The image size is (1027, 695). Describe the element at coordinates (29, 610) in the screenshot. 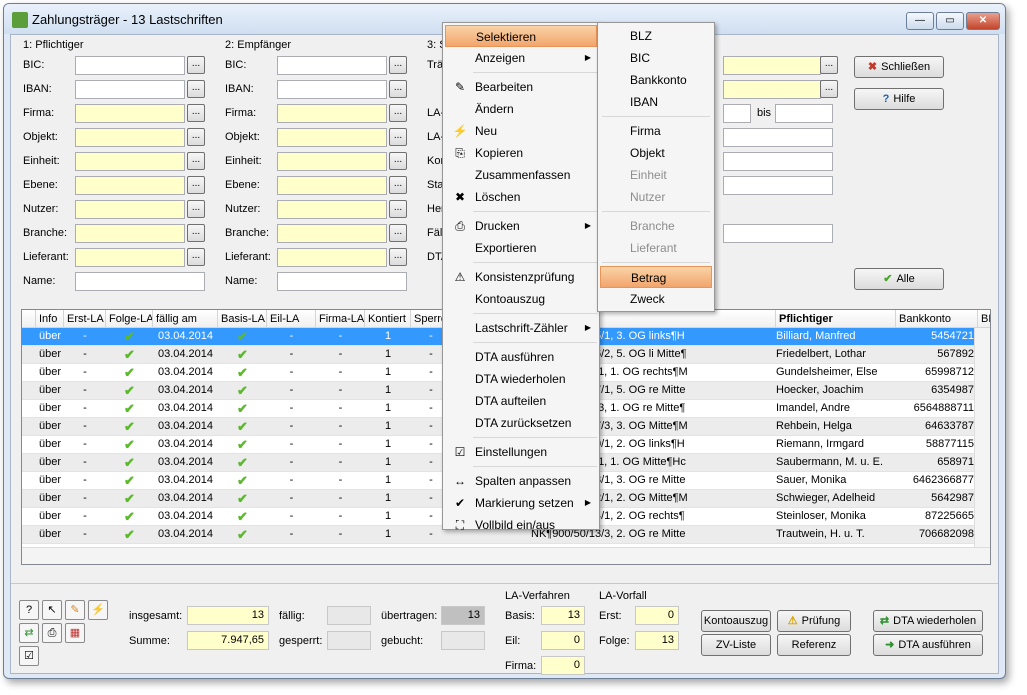

I see `help-icon: ?` at that location.